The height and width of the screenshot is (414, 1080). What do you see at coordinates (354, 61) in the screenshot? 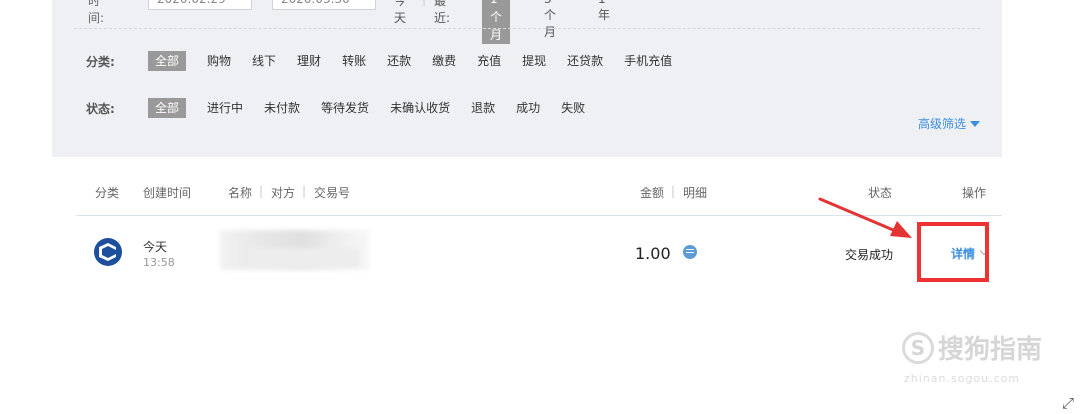
I see `category-transfer: 转账` at bounding box center [354, 61].